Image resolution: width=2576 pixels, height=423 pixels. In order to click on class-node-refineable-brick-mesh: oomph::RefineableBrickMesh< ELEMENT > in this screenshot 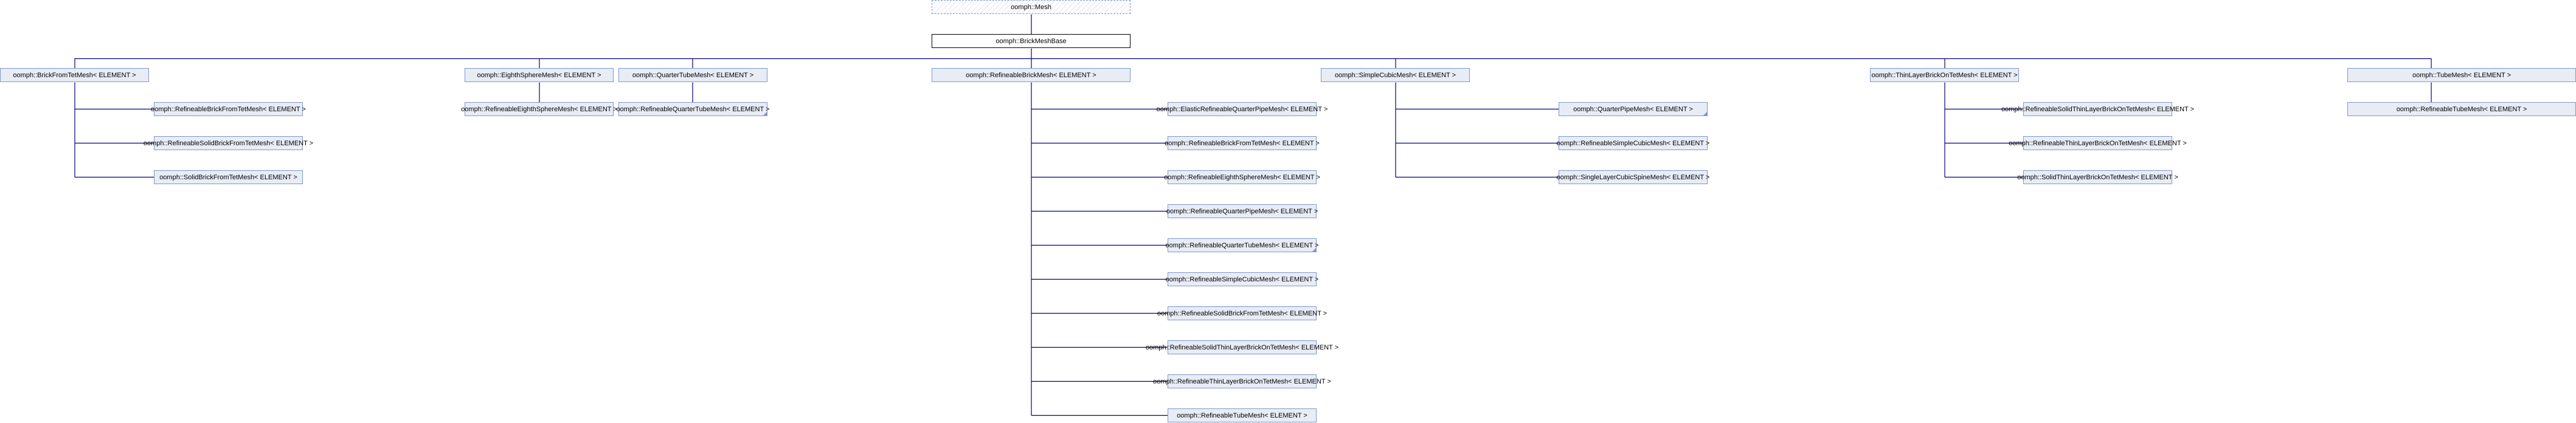, I will do `click(1031, 75)`.